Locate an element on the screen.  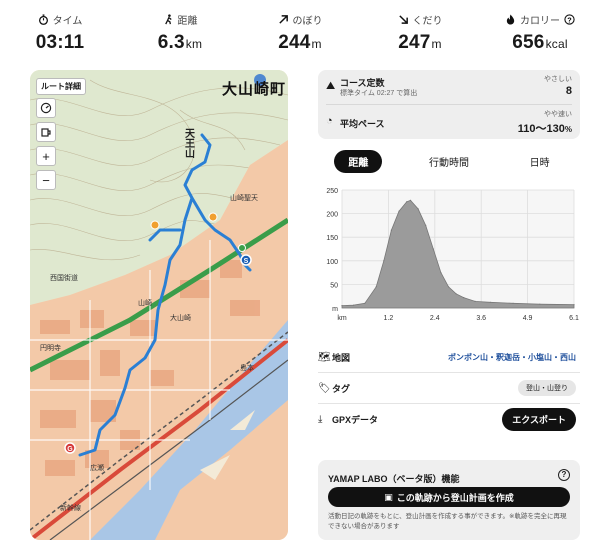
calendar-icon: ▣ is located at coordinates (388, 496).